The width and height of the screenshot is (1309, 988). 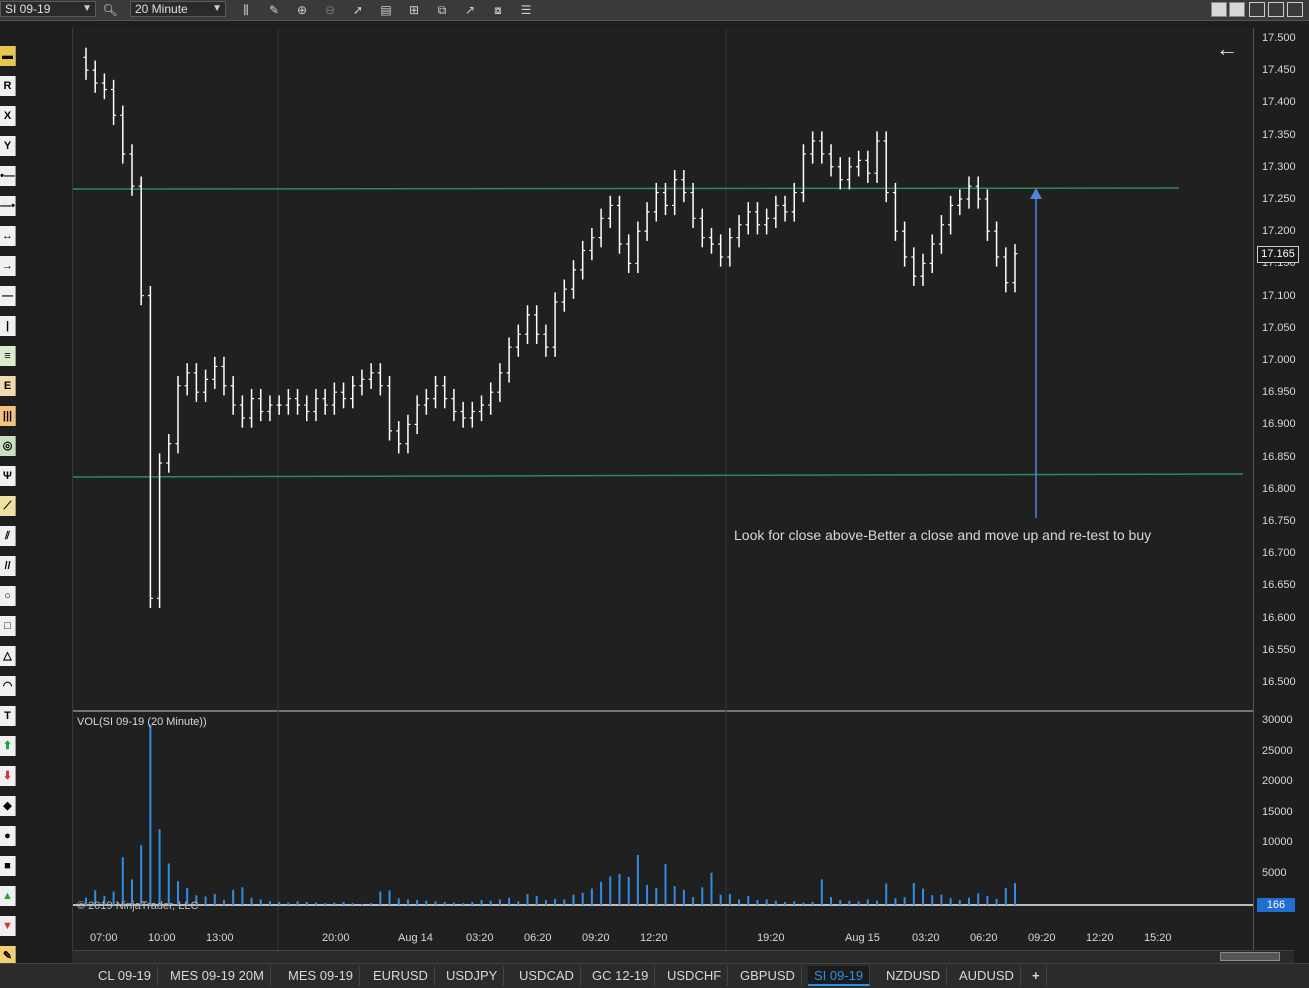 I want to click on volume-tick-label: 30000, so click(x=1277, y=720).